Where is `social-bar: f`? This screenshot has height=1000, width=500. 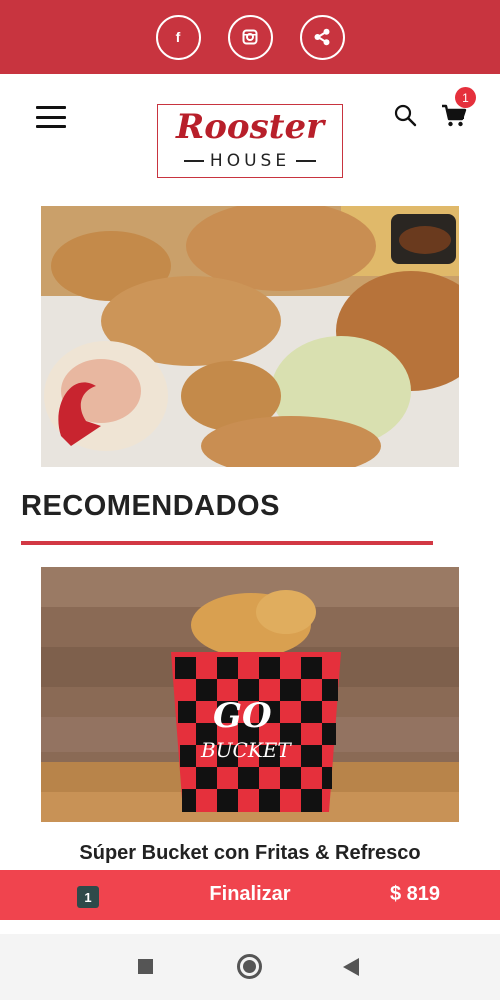
social-bar: f is located at coordinates (250, 37).